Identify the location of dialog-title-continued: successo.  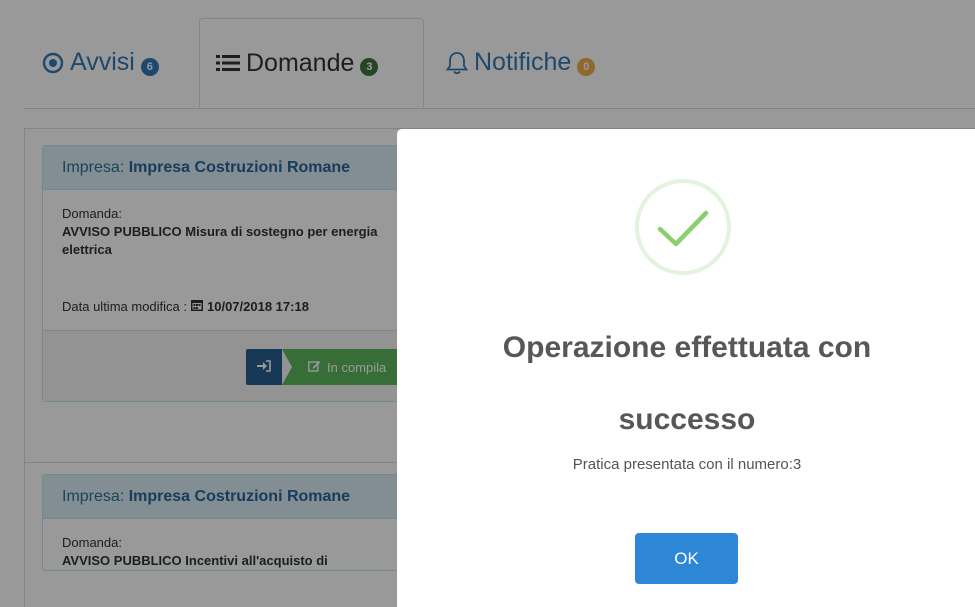
(687, 419).